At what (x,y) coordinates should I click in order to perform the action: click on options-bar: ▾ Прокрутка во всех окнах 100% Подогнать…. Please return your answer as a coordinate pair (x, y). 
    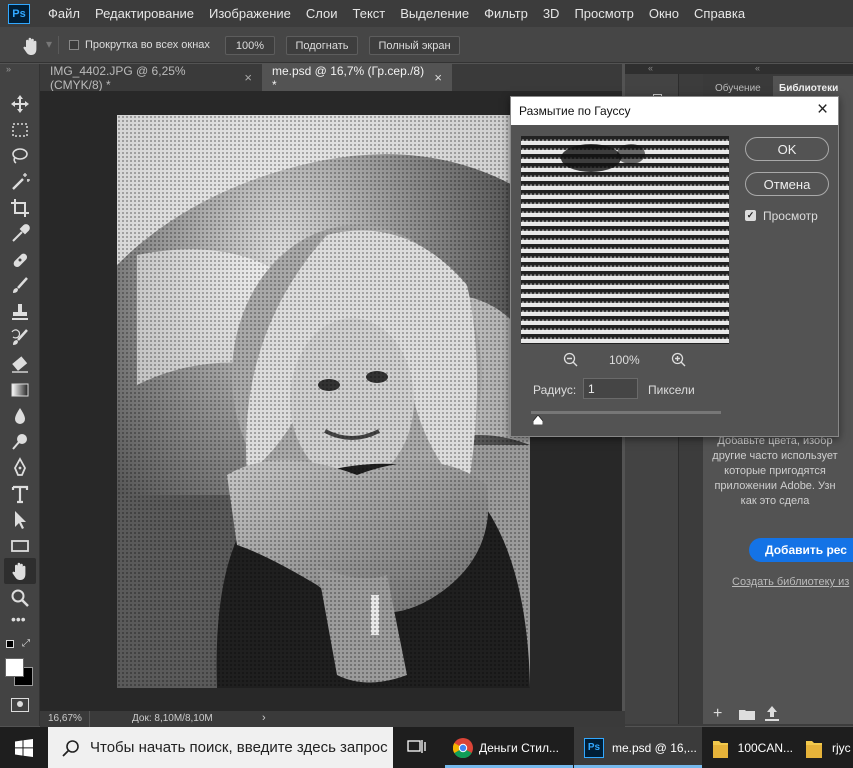
    Looking at the image, I should click on (426, 45).